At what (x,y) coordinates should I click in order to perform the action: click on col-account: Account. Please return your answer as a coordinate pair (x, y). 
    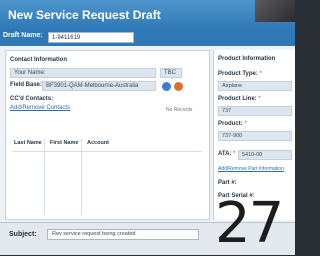
    Looking at the image, I should click on (98, 143).